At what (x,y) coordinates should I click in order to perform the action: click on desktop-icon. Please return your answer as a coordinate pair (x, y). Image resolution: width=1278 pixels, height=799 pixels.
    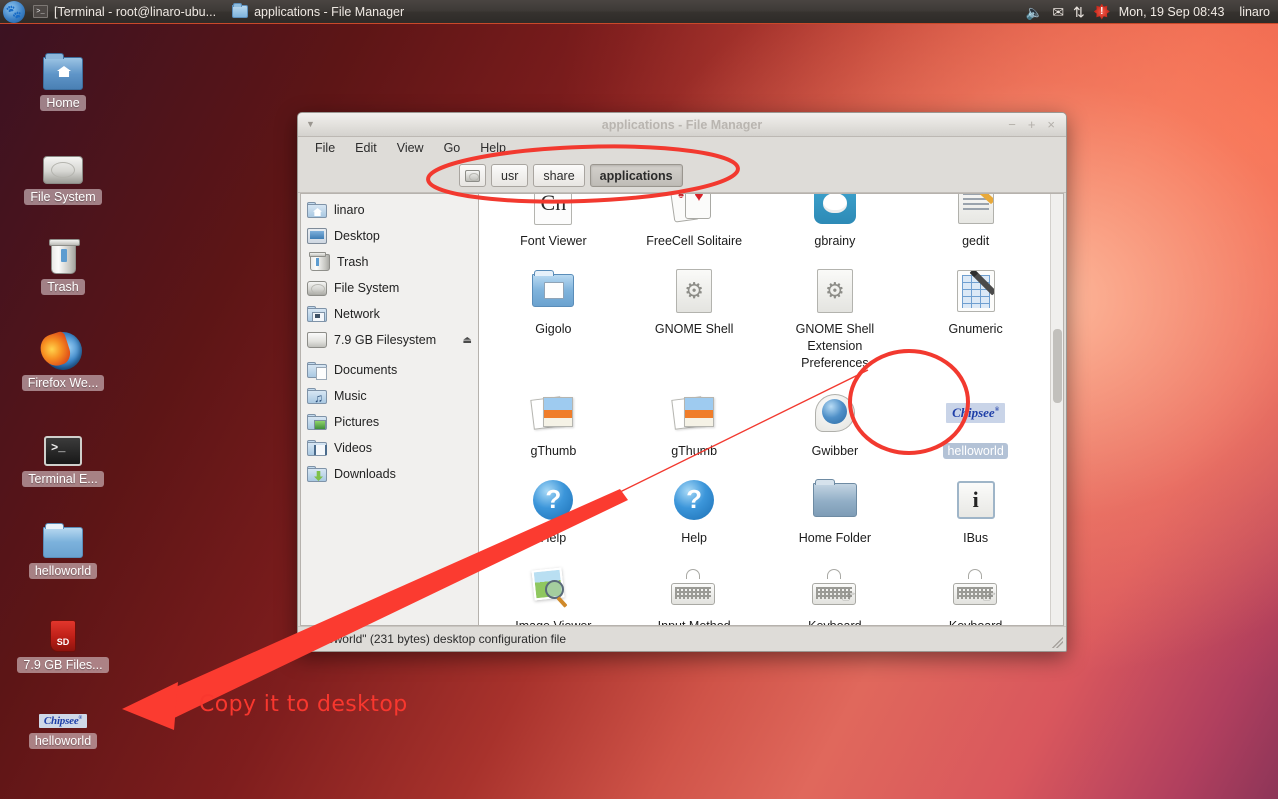
    Looking at the image, I should click on (317, 236).